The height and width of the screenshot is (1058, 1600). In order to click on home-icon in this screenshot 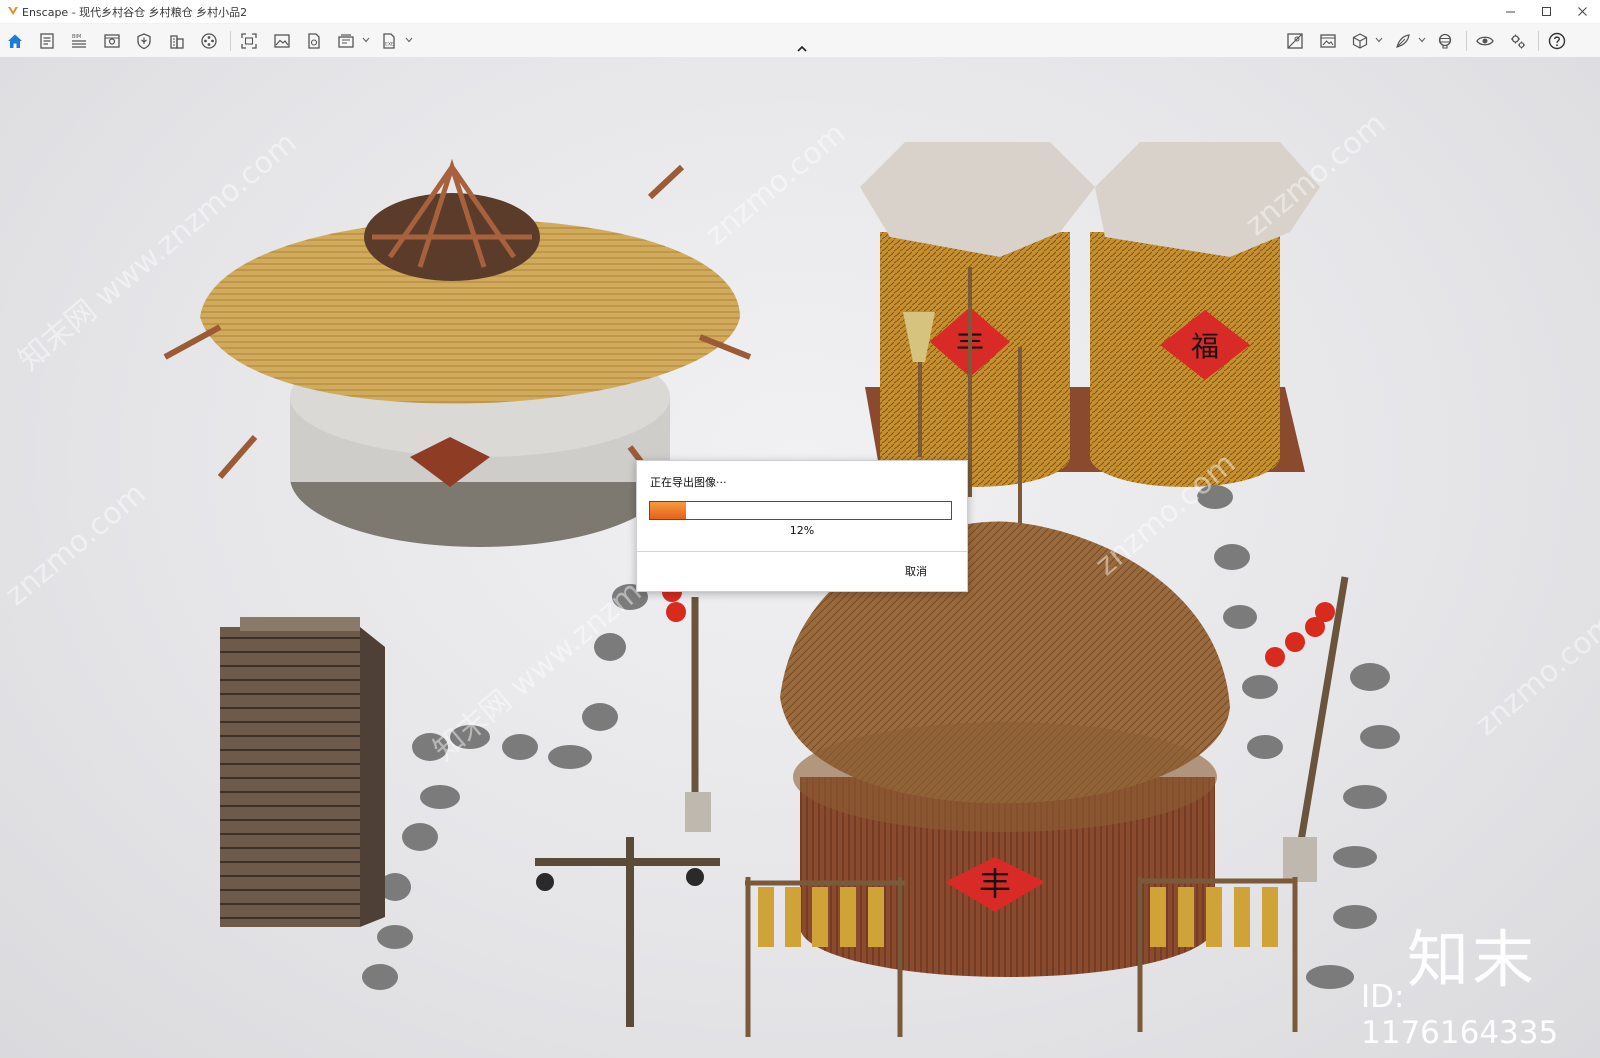, I will do `click(15, 41)`.